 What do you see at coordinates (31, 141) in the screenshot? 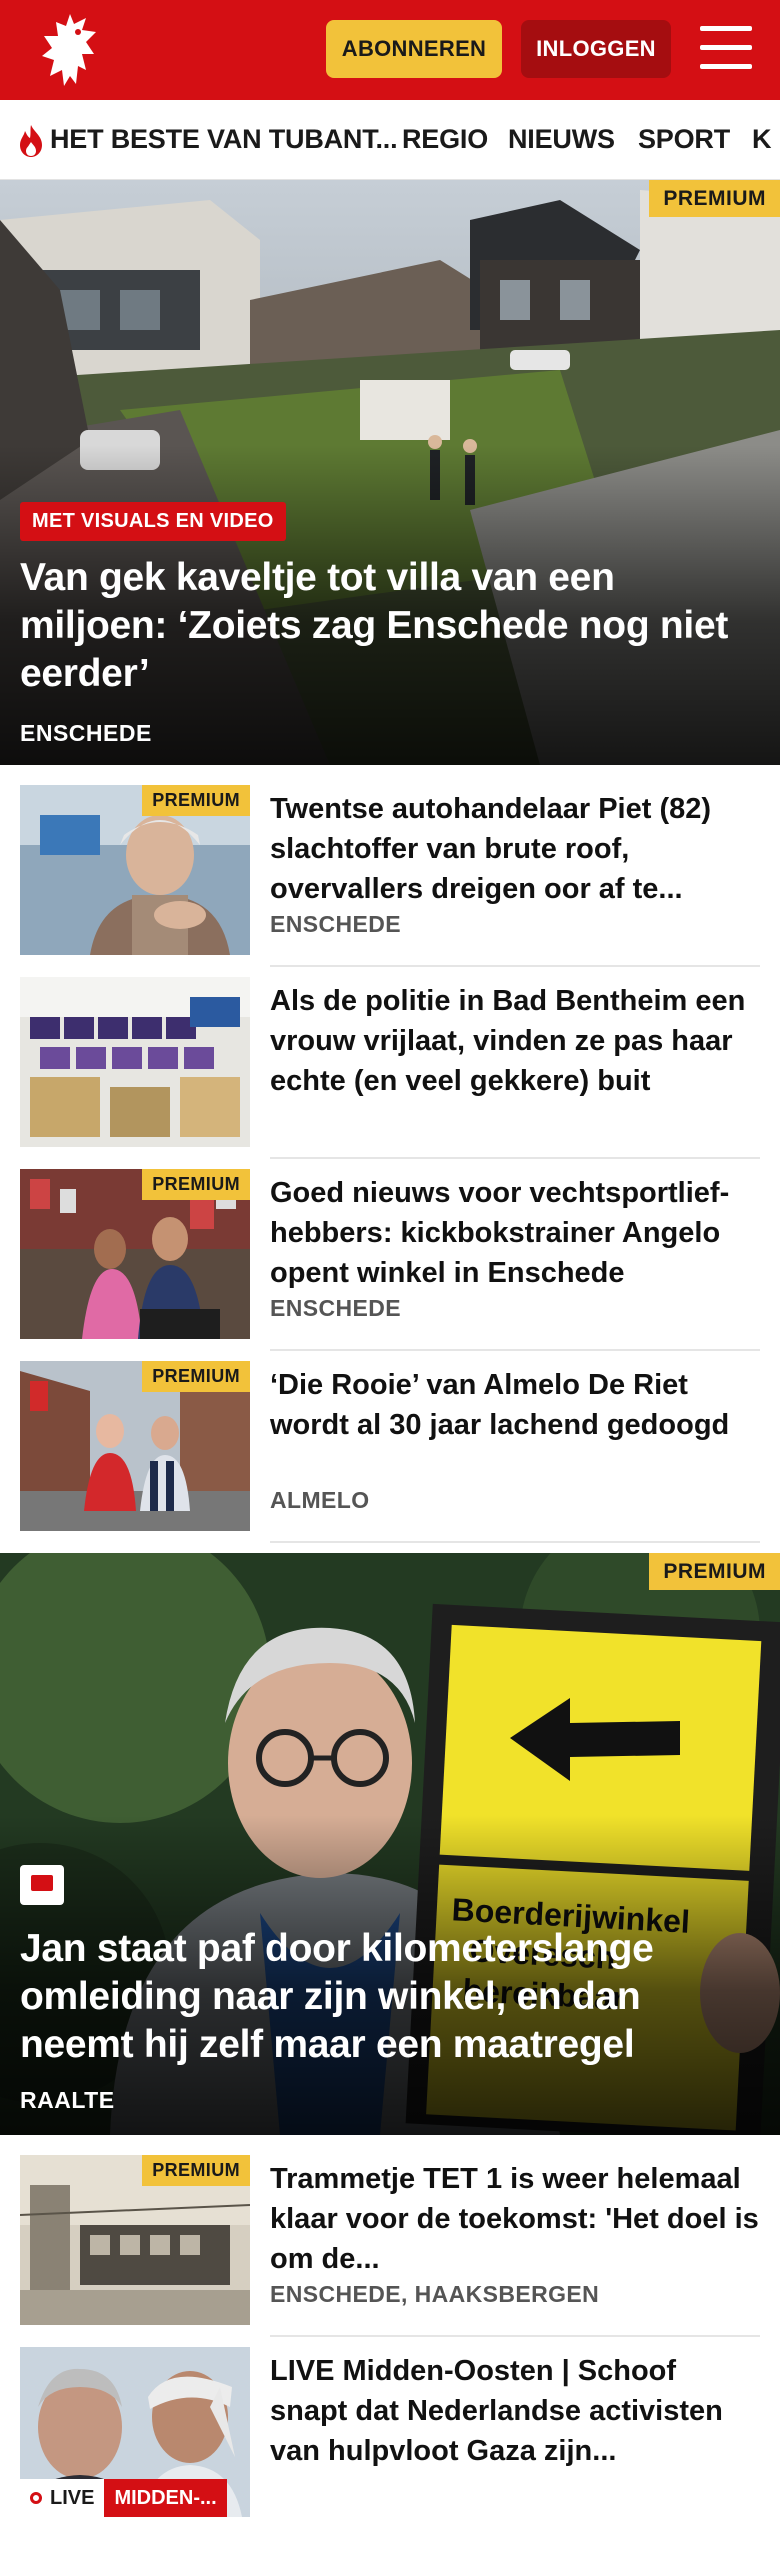
I see `flame-icon` at bounding box center [31, 141].